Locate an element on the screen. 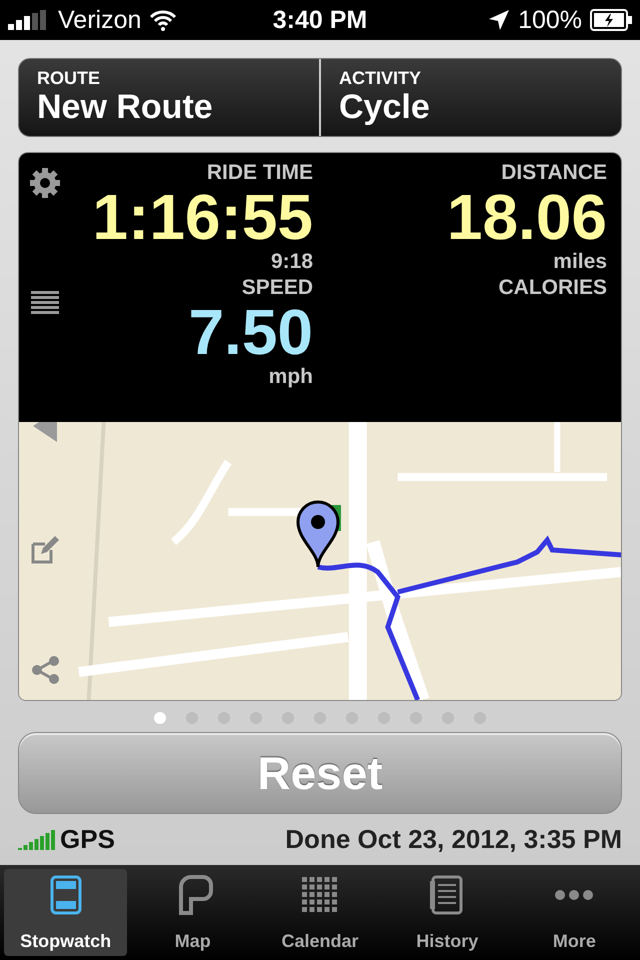 Image resolution: width=640 pixels, height=960 pixels. list-icon is located at coordinates (45, 304).